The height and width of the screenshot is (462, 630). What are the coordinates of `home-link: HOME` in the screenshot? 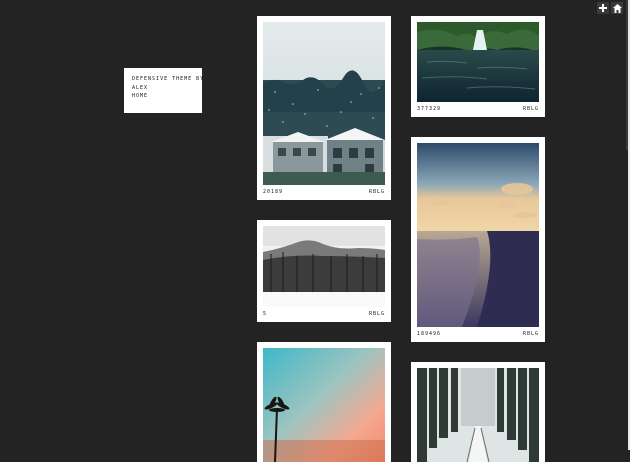 It's located at (163, 96).